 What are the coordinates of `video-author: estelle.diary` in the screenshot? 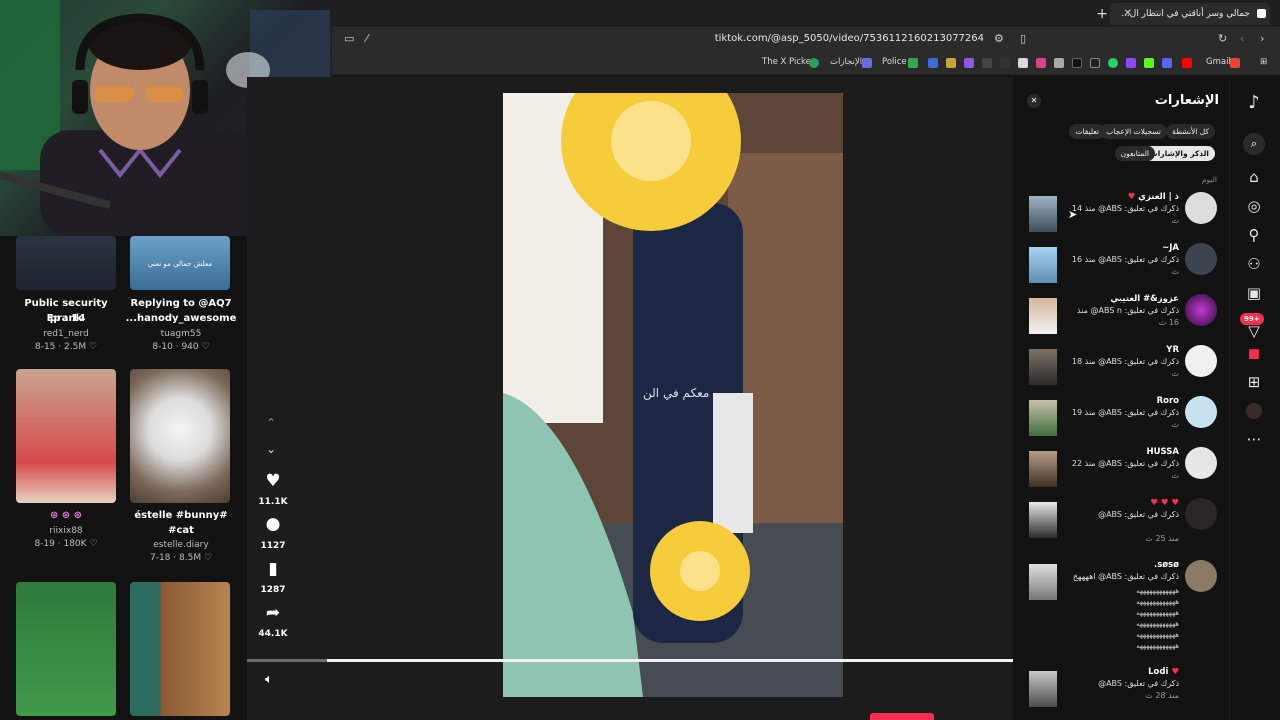 It's located at (181, 545).